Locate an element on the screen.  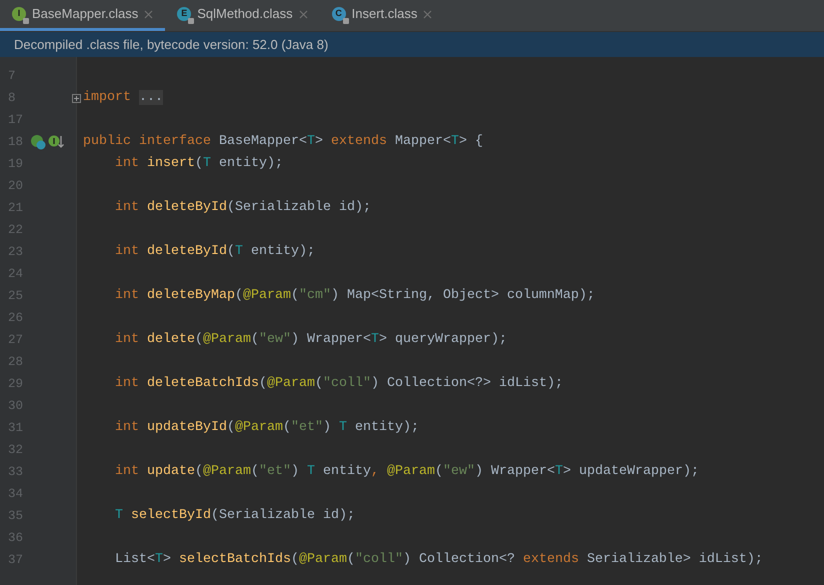
editor-tab: E SqlMethod.class is located at coordinates (242, 15).